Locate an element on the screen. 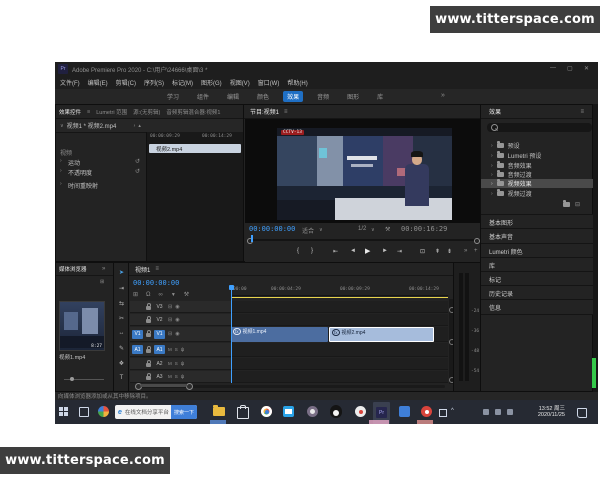 The image size is (600, 480). play-around-icon: › is located at coordinates (135, 126).